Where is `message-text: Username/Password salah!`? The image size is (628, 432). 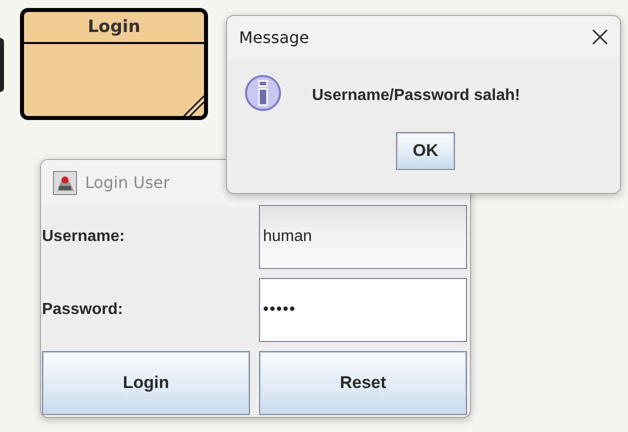 message-text: Username/Password salah! is located at coordinates (416, 96).